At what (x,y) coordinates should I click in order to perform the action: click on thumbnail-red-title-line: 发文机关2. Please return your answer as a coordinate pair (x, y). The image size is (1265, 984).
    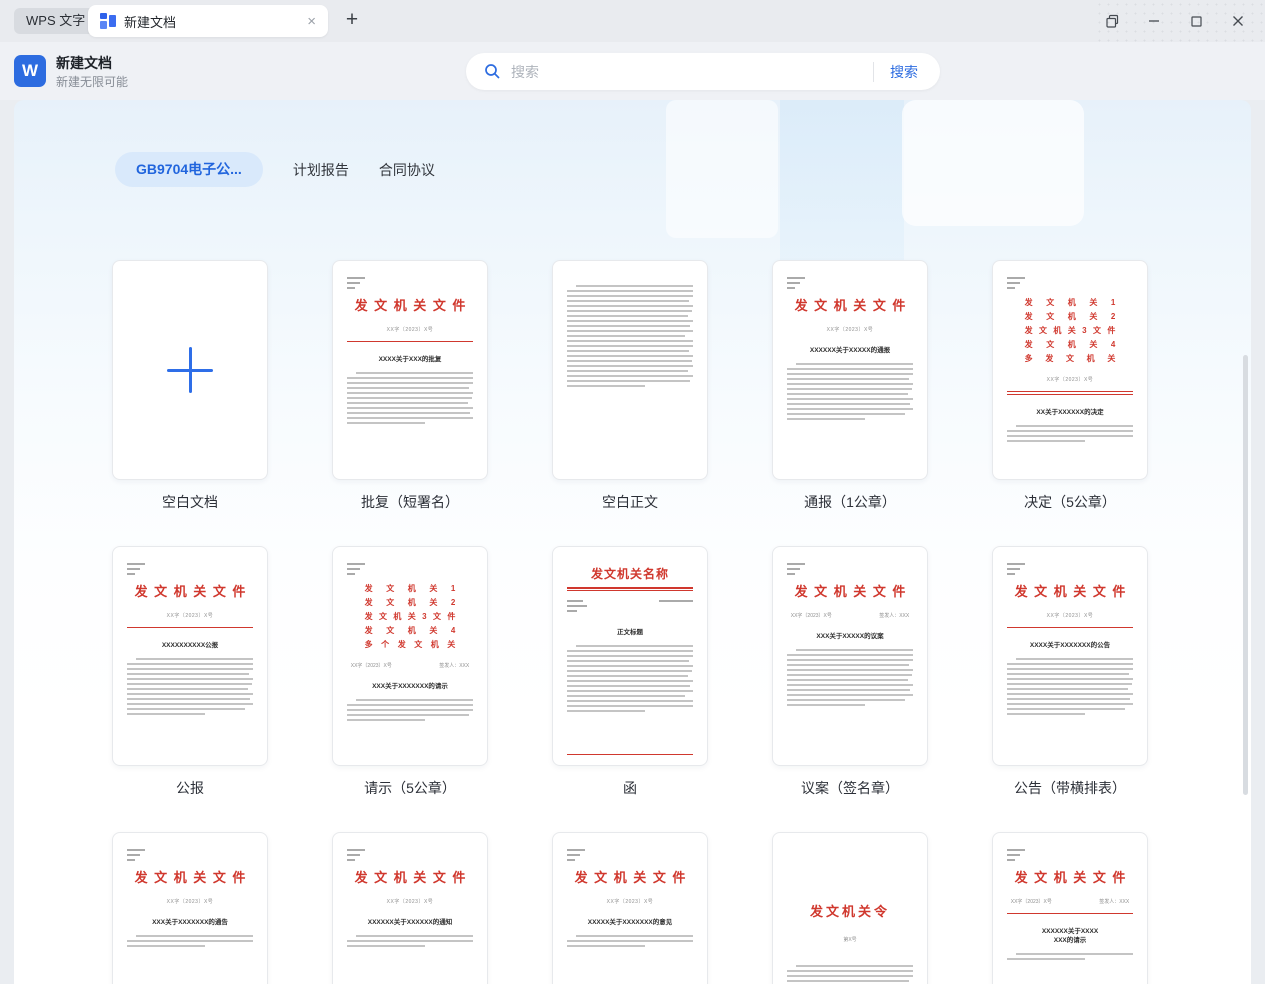
    Looking at the image, I should click on (410, 602).